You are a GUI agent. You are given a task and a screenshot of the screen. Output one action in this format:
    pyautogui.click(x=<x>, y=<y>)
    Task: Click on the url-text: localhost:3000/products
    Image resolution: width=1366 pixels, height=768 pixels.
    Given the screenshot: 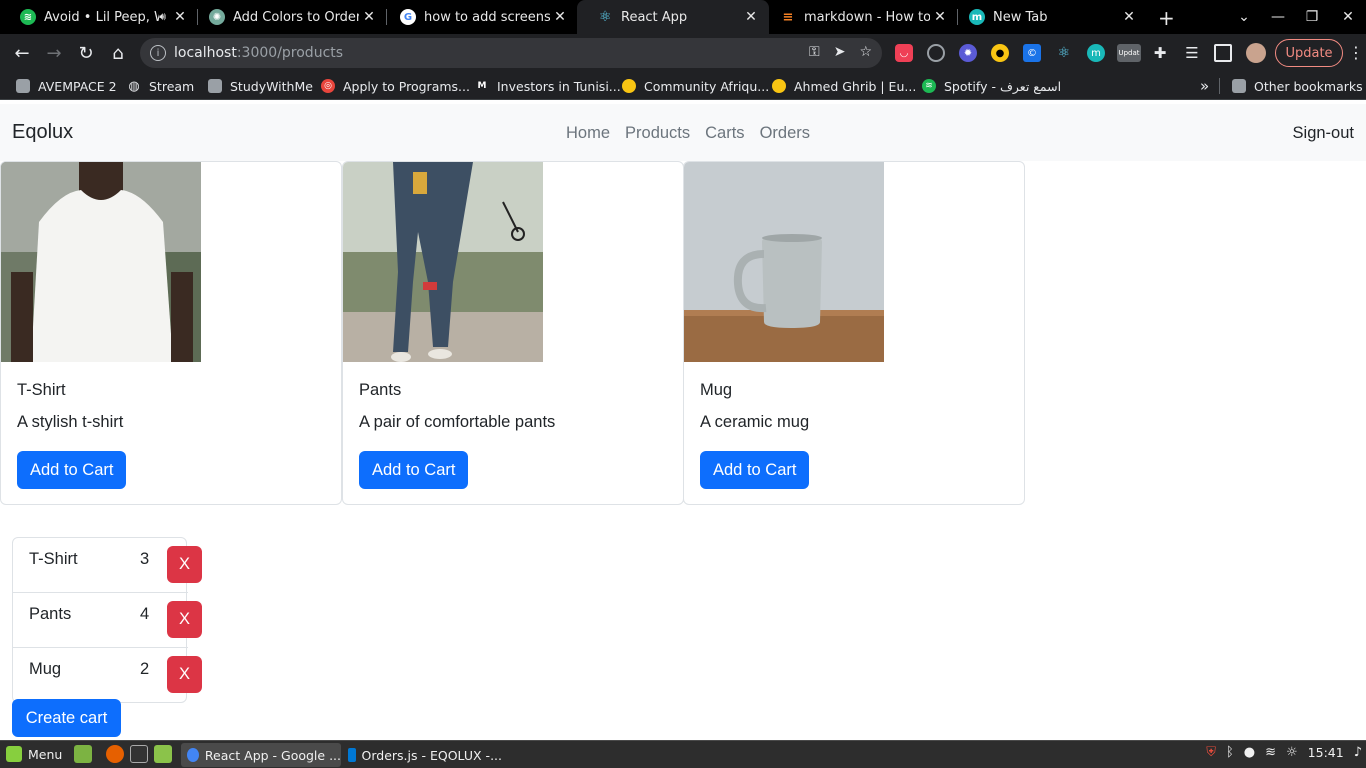 What is the action you would take?
    pyautogui.click(x=259, y=53)
    